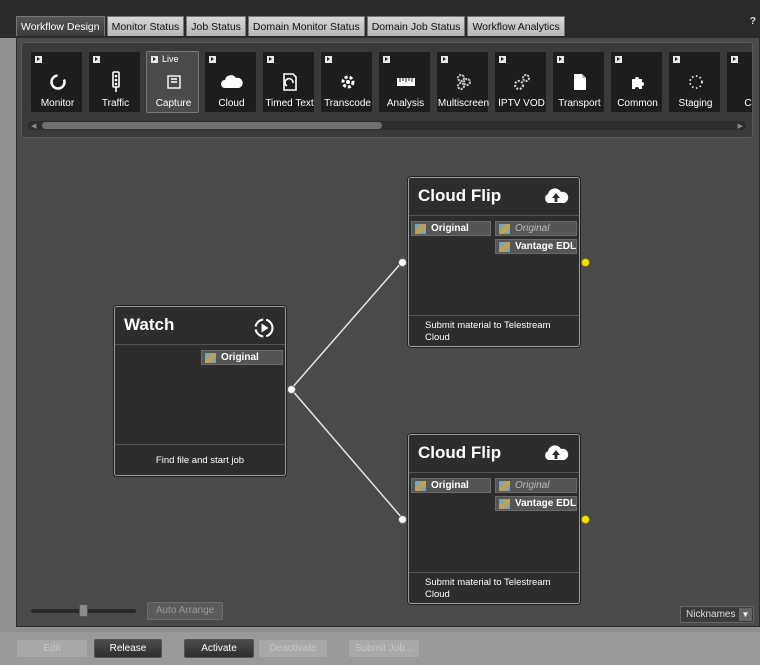 The width and height of the screenshot is (760, 665). Describe the element at coordinates (745, 614) in the screenshot. I see `chevron-down-icon: ▼` at that location.